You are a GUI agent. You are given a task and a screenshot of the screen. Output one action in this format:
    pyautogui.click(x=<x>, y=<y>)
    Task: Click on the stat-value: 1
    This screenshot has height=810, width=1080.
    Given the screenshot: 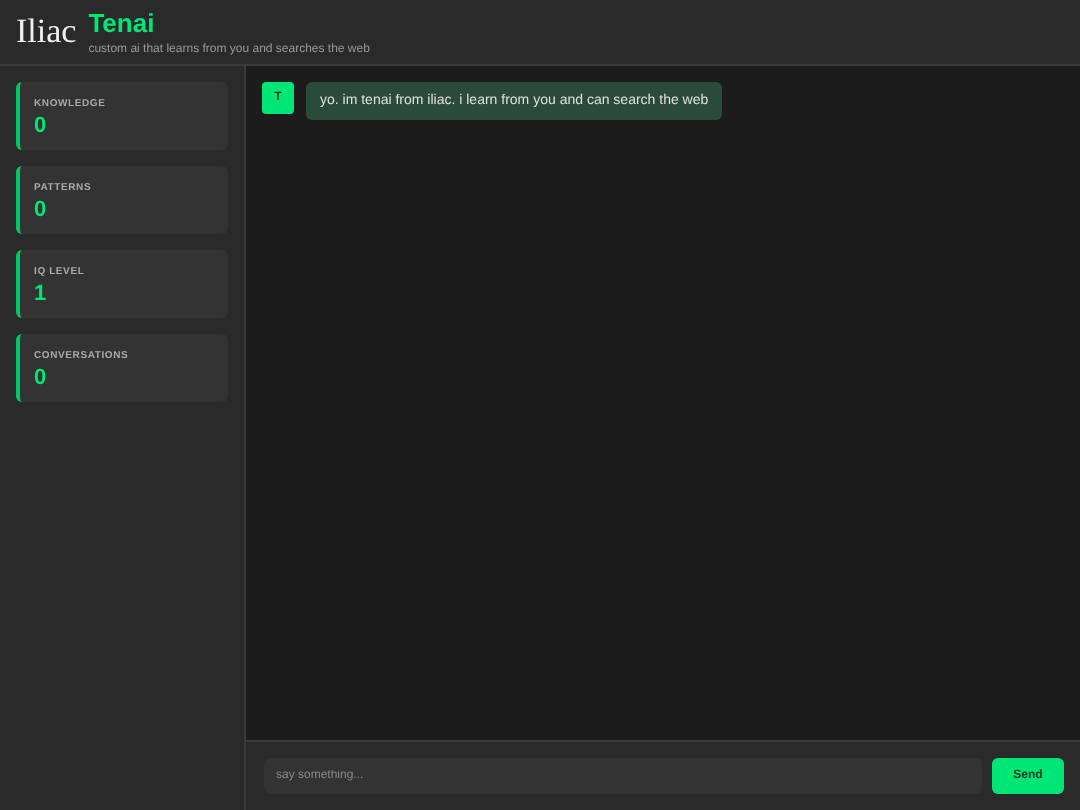 What is the action you would take?
    pyautogui.click(x=41, y=294)
    